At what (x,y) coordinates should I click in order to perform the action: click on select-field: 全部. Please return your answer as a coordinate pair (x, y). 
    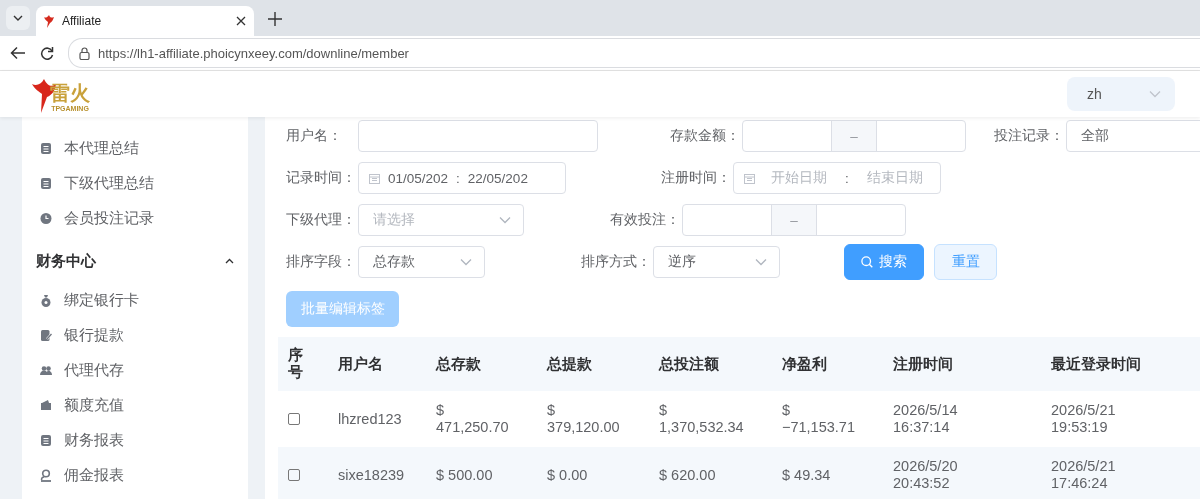
    Looking at the image, I should click on (1133, 136).